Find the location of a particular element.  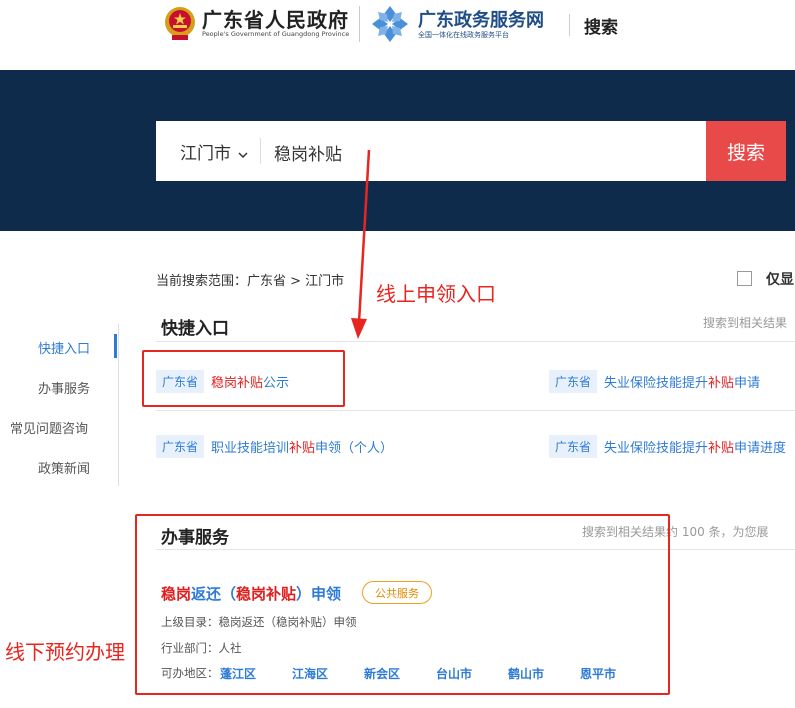

sidebar-item-faq: 常见问题咨询 is located at coordinates (49, 427).